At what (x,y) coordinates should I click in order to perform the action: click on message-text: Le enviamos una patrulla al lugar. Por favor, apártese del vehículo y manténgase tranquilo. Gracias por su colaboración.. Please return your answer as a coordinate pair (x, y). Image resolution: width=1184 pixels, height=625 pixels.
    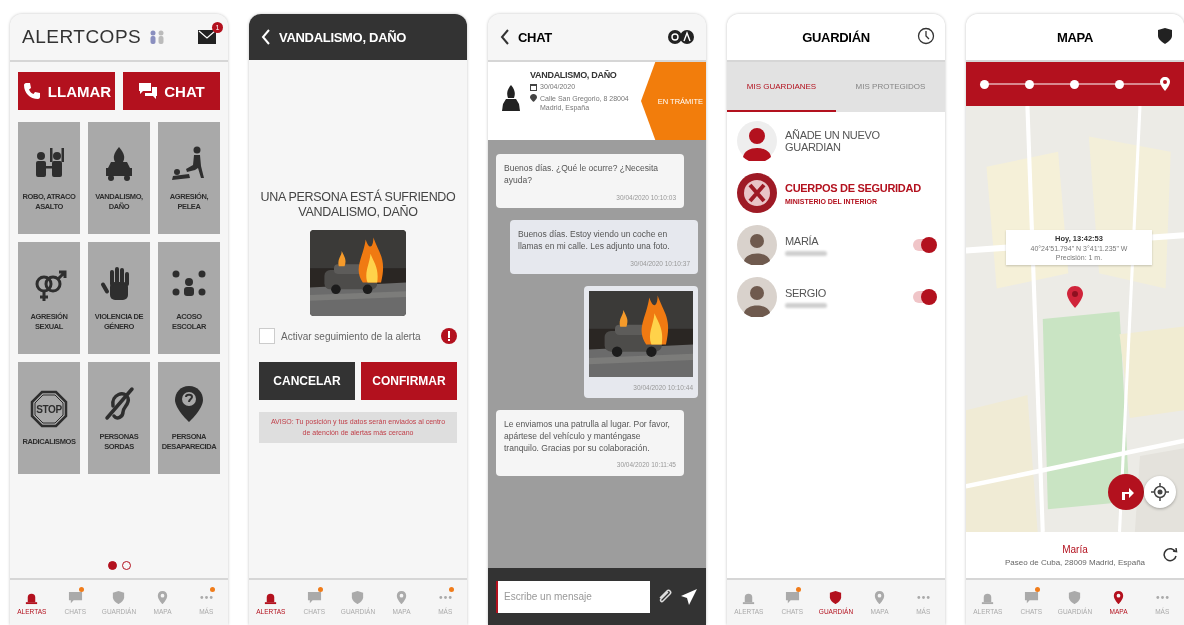
    Looking at the image, I should click on (587, 436).